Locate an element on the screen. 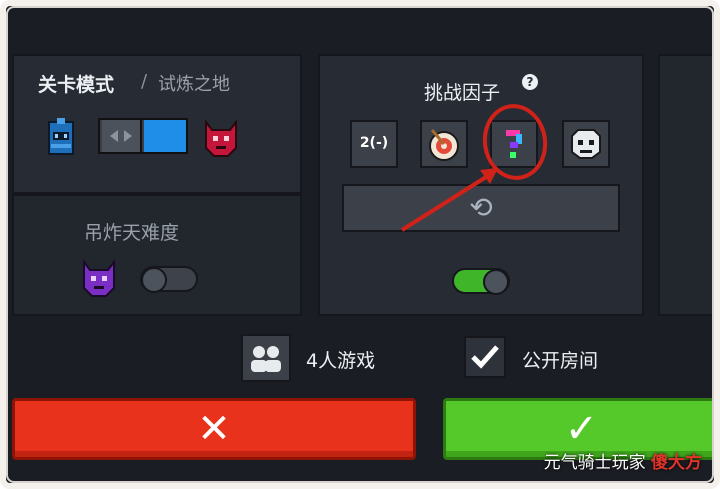 This screenshot has width=720, height=489. difficulty-title: 吊炸天难度 is located at coordinates (132, 233).